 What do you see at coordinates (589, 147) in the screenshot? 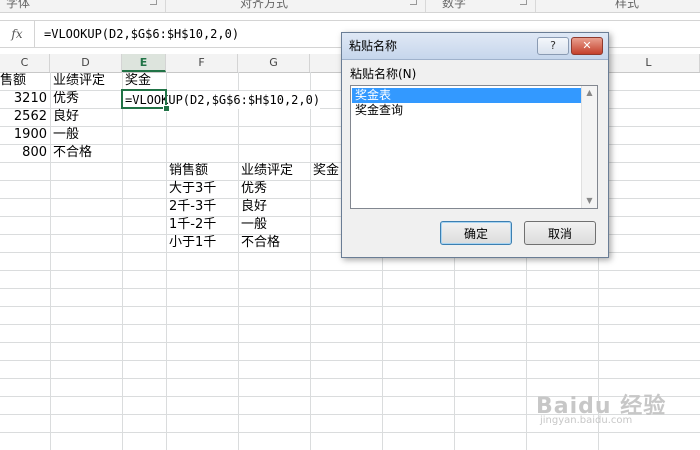
I see `listbox-scrollbar: ▲ ▼` at bounding box center [589, 147].